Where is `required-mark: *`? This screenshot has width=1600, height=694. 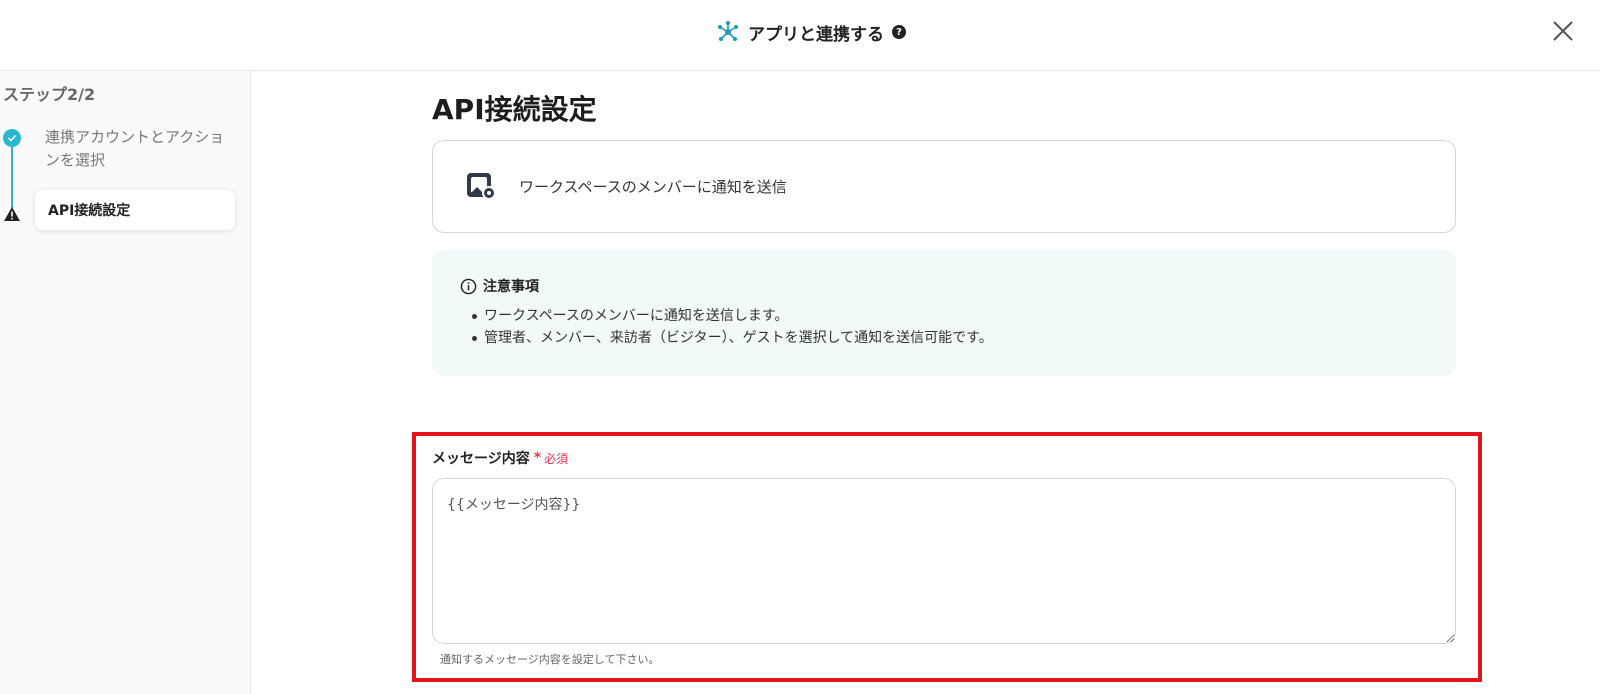 required-mark: * is located at coordinates (537, 458).